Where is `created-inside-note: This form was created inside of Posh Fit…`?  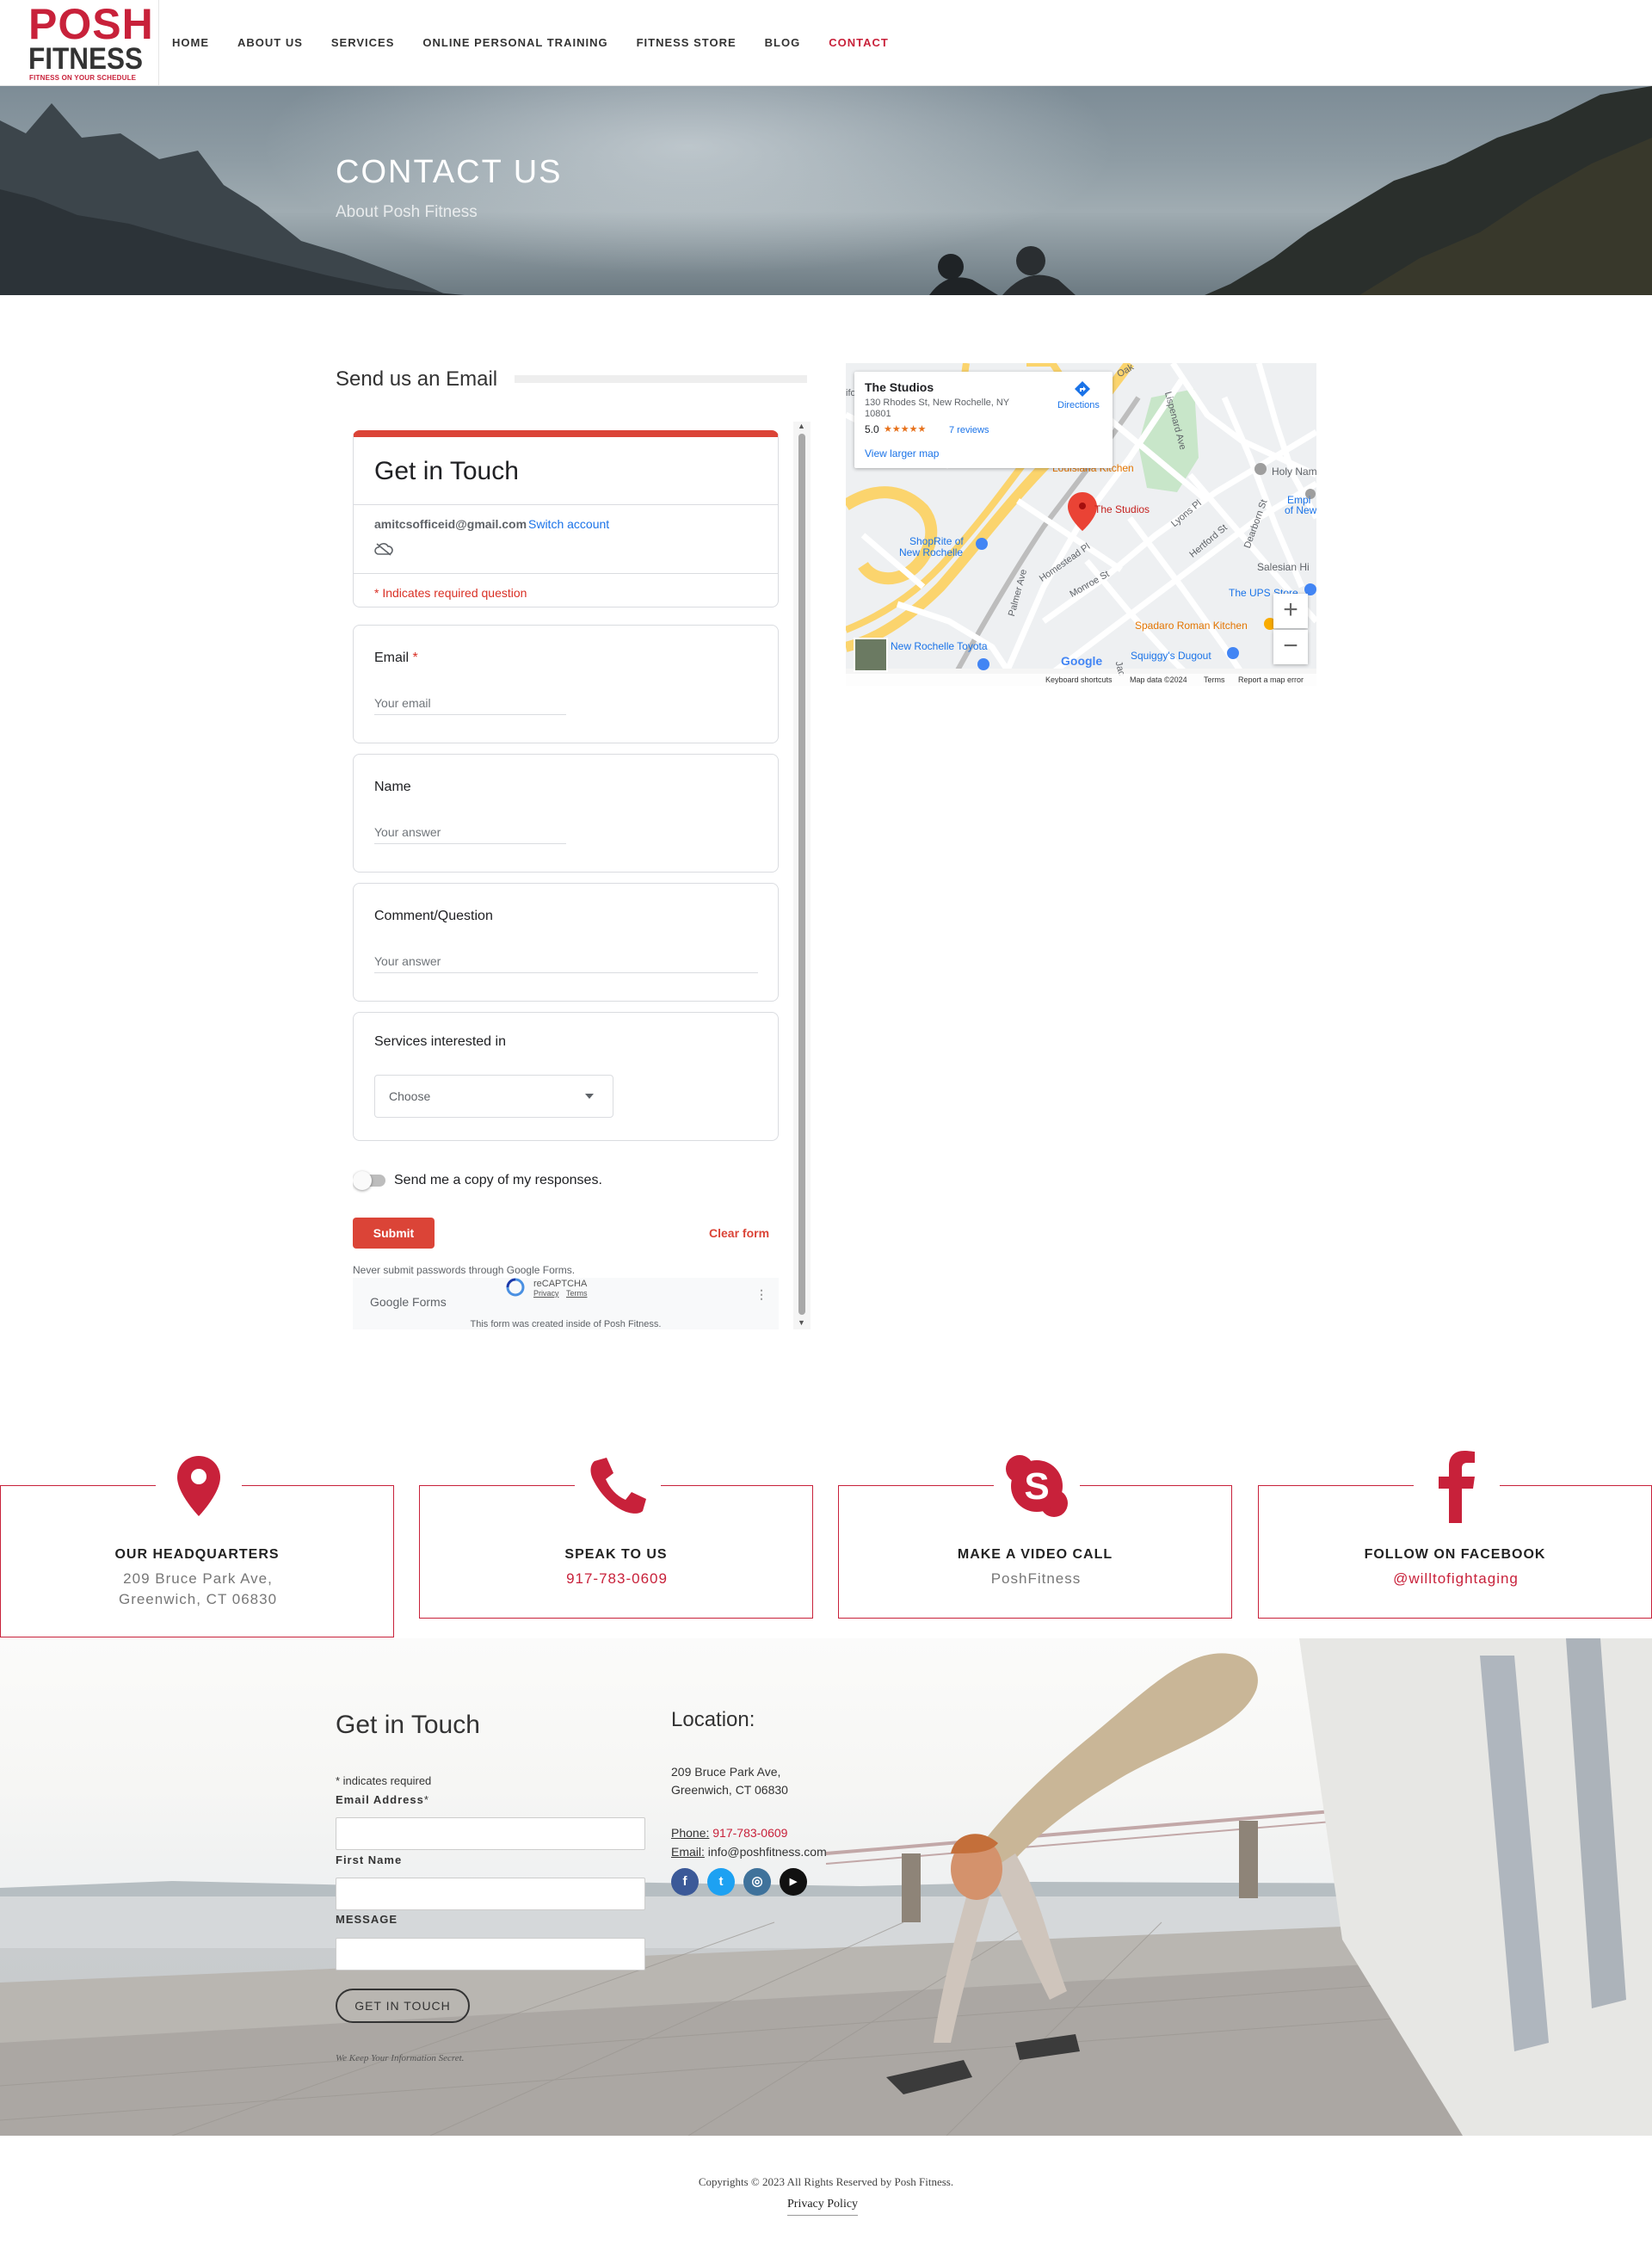 created-inside-note: This form was created inside of Posh Fit… is located at coordinates (566, 1324).